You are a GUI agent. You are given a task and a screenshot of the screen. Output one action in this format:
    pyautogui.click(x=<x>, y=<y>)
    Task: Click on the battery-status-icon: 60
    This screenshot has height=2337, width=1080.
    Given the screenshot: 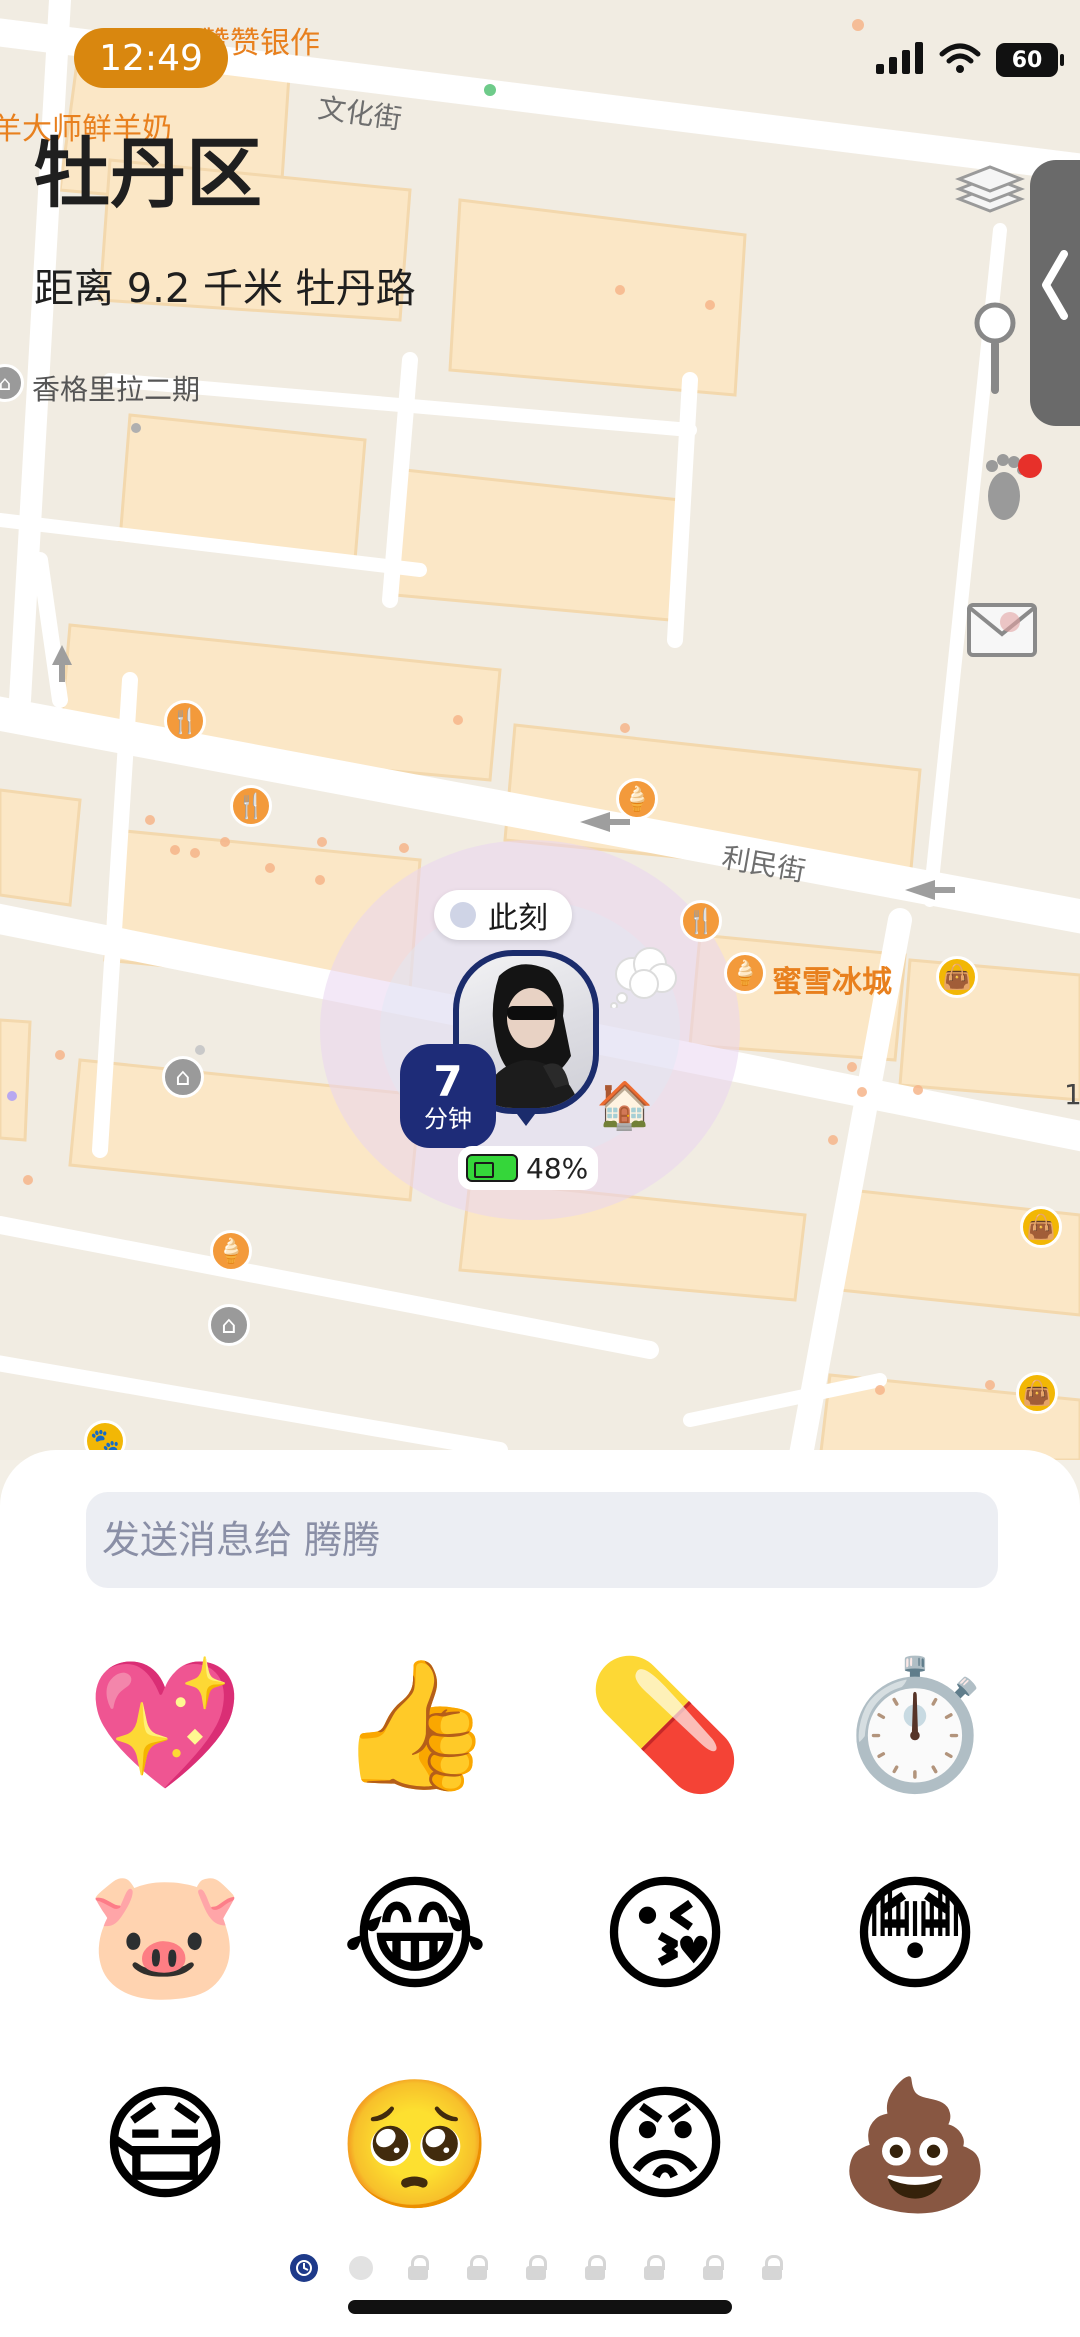 What is the action you would take?
    pyautogui.click(x=1030, y=60)
    